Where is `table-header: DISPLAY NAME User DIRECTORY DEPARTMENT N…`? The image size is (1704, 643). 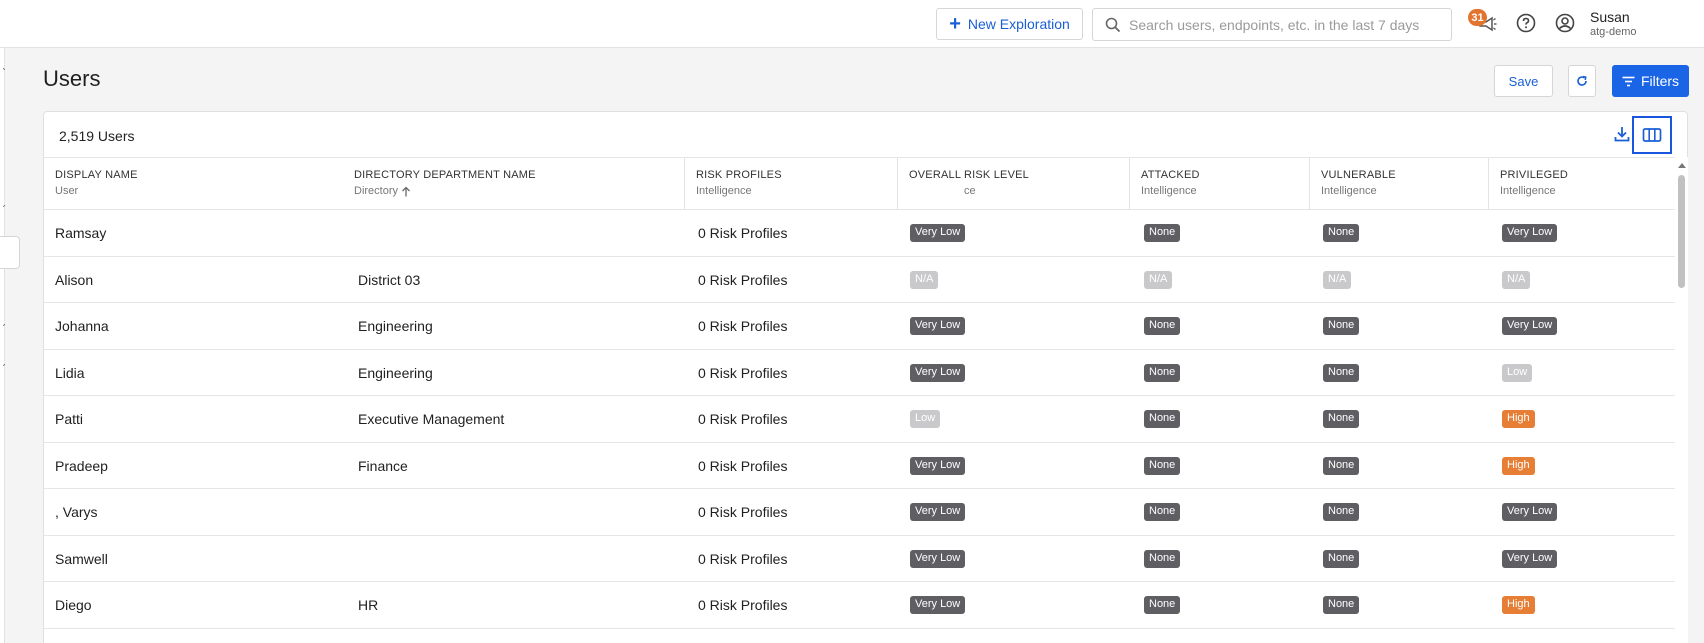
table-header: DISPLAY NAME User DIRECTORY DEPARTMENT N… is located at coordinates (859, 183).